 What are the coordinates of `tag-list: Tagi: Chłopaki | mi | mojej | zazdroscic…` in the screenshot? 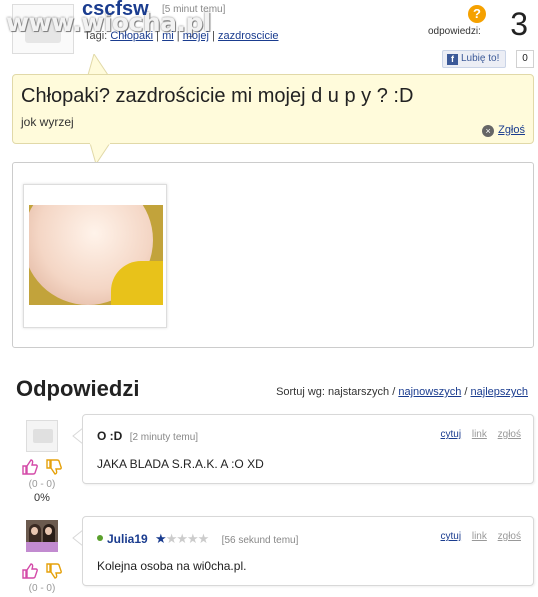 It's located at (181, 36).